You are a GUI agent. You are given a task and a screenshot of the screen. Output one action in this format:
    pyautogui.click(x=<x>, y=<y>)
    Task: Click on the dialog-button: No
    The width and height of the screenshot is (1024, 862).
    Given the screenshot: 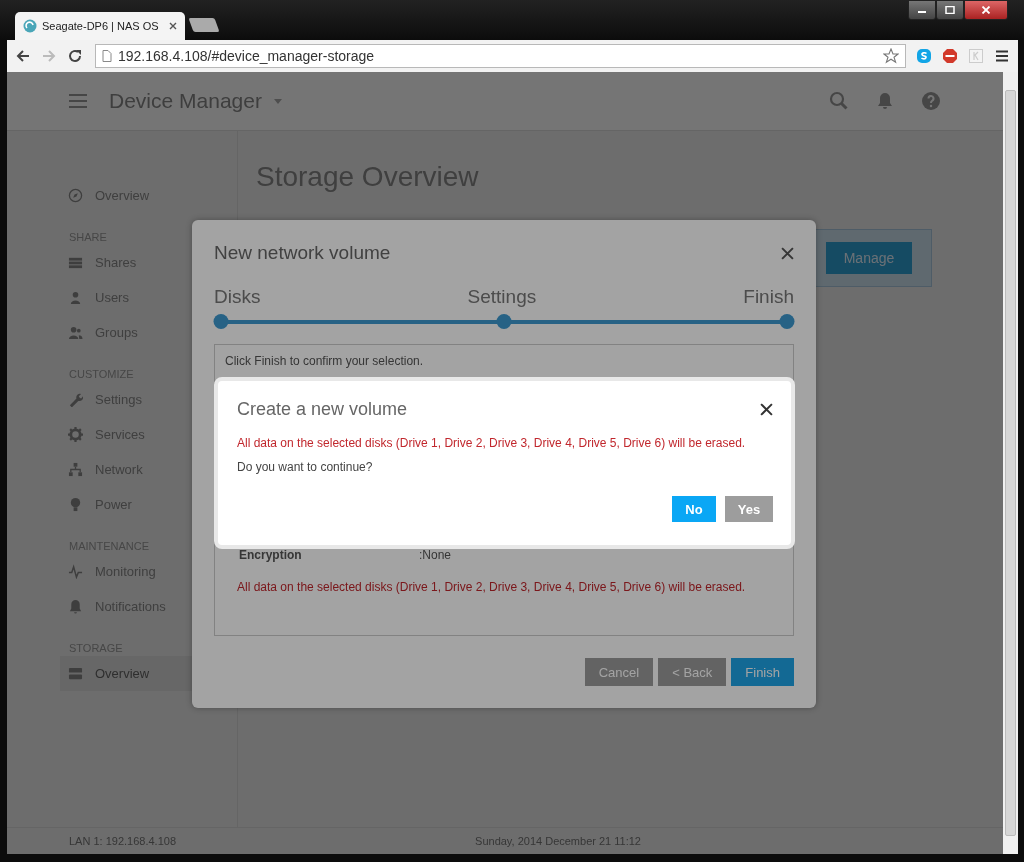 What is the action you would take?
    pyautogui.click(x=694, y=509)
    